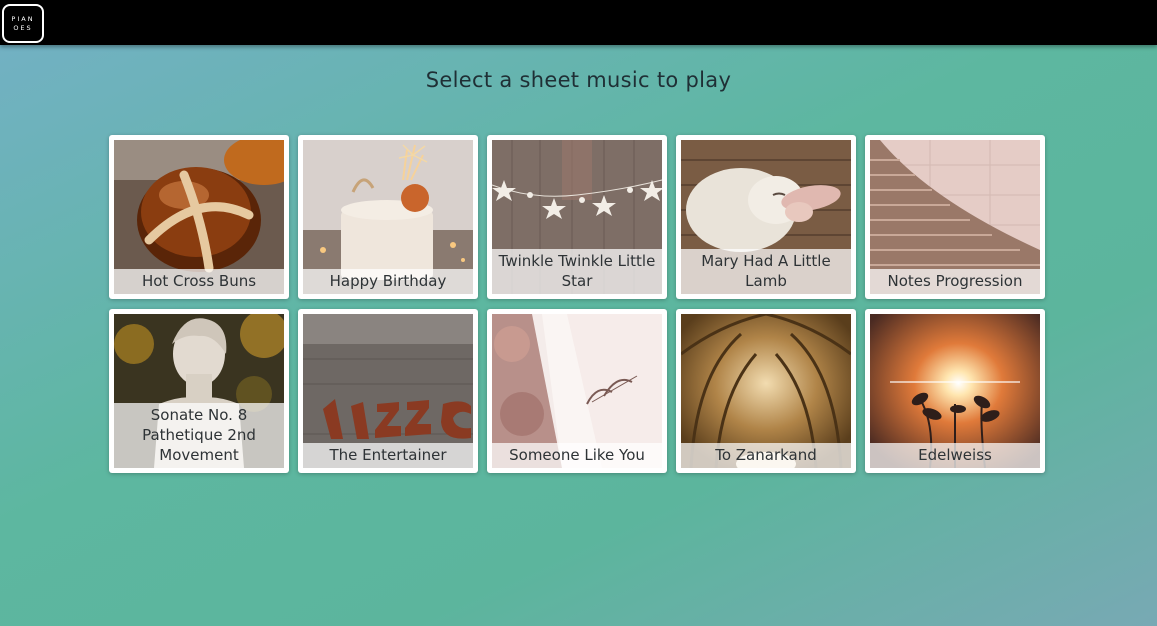  I want to click on song-card-edelweiss: Edelweiss, so click(955, 391).